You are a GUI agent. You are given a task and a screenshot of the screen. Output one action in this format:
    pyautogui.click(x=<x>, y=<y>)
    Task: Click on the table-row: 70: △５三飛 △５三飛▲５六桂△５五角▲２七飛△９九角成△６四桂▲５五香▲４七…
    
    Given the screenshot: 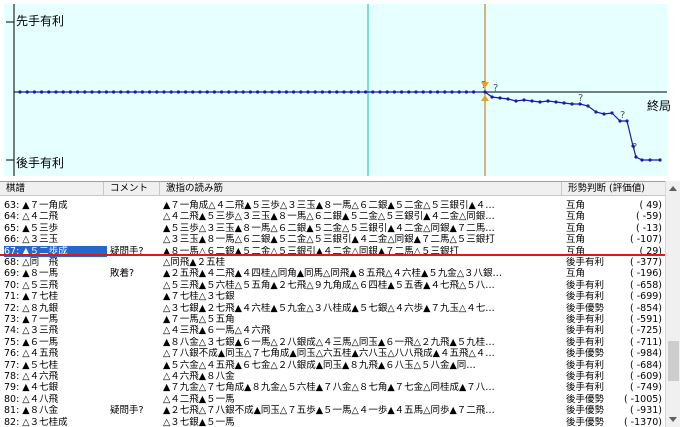 What is the action you would take?
    pyautogui.click(x=332, y=285)
    